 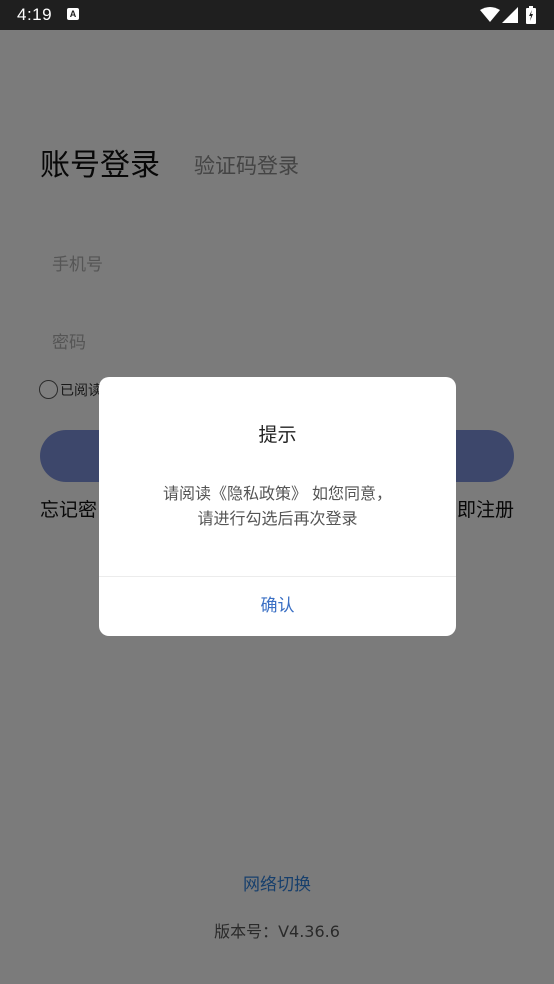 I want to click on dialog-title: 提示, so click(x=277, y=435).